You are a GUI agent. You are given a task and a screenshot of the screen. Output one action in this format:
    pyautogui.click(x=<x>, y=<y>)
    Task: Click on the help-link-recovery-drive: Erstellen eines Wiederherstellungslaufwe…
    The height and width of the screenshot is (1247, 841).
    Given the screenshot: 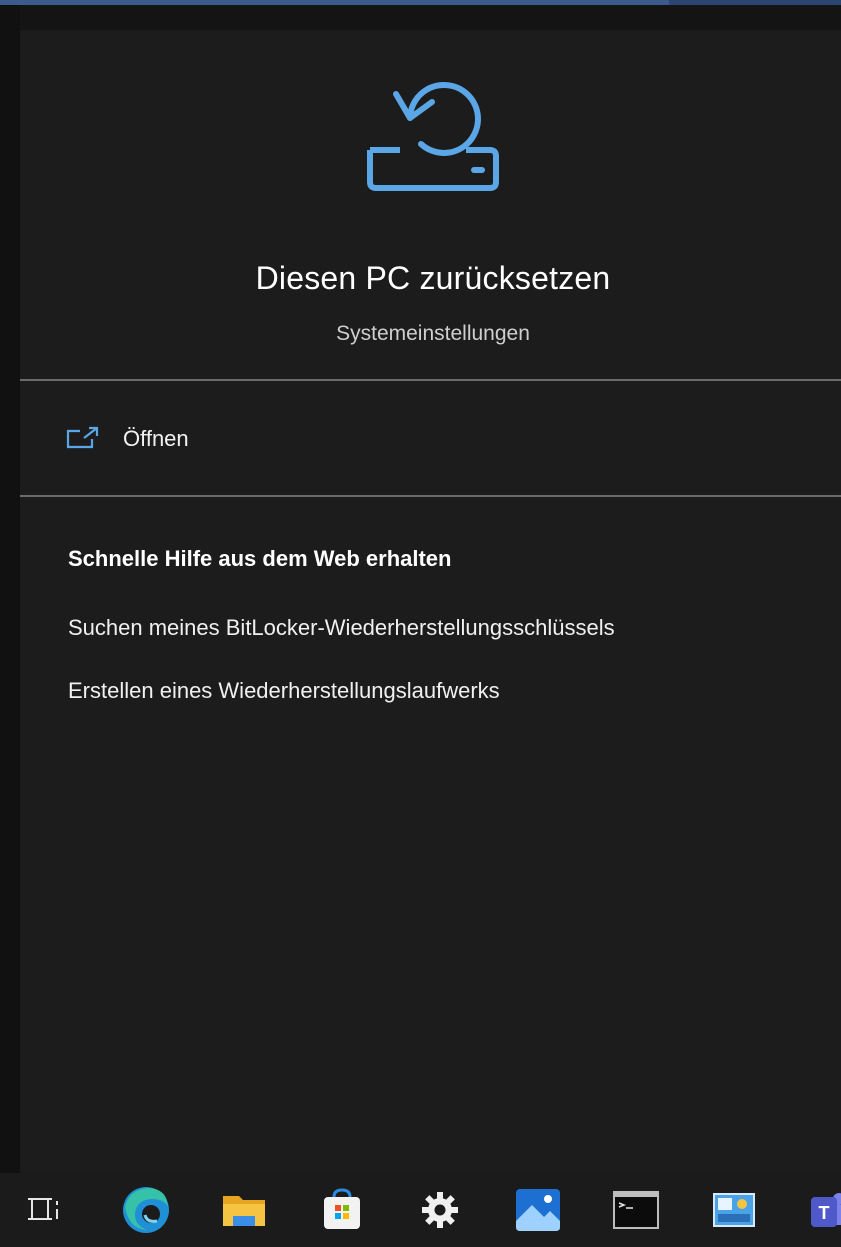 What is the action you would take?
    pyautogui.click(x=284, y=691)
    